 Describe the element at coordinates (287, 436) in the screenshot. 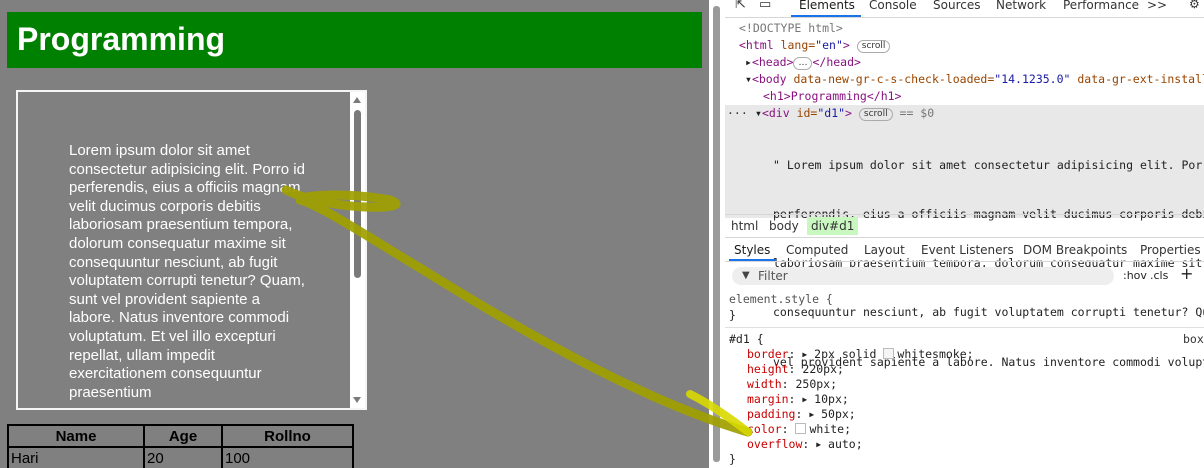

I see `table-header-rollno: Rollno` at that location.